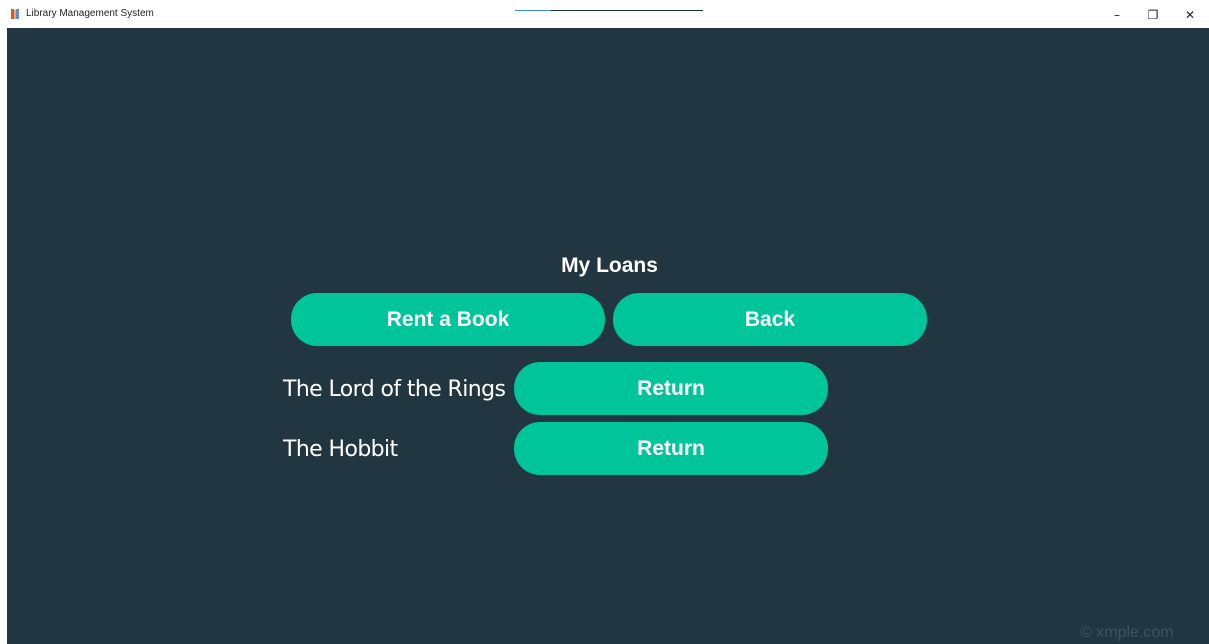  Describe the element at coordinates (1190, 15) in the screenshot. I see `close-button: ✕` at that location.